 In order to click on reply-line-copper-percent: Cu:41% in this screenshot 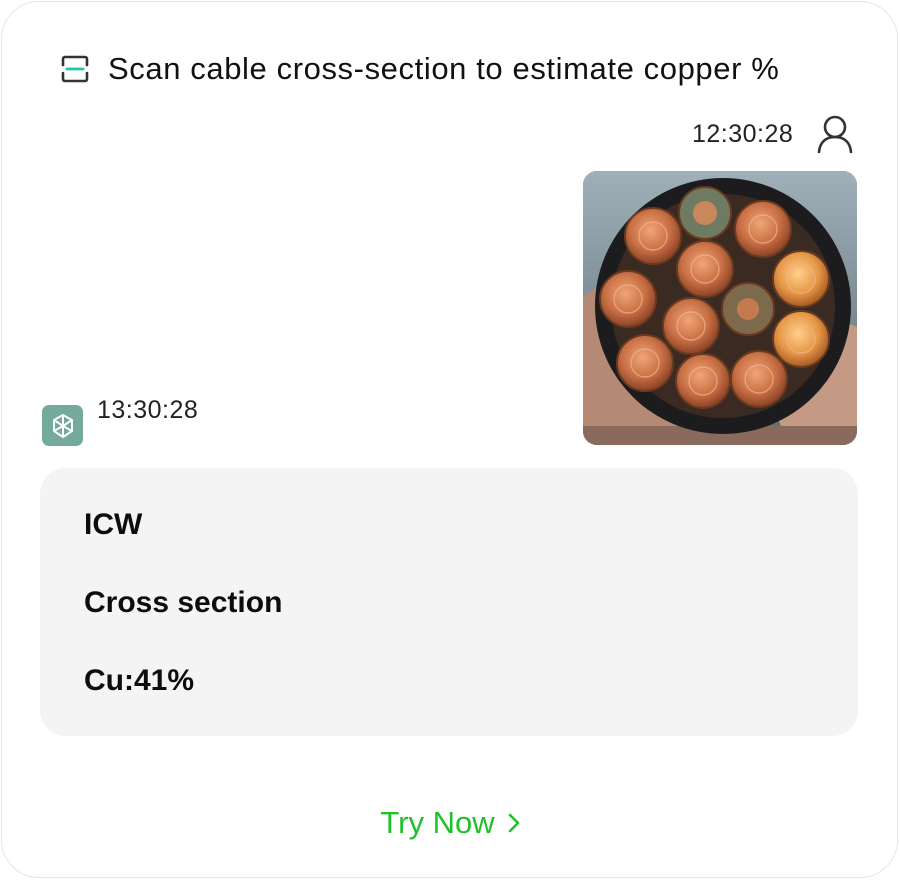, I will do `click(139, 680)`.